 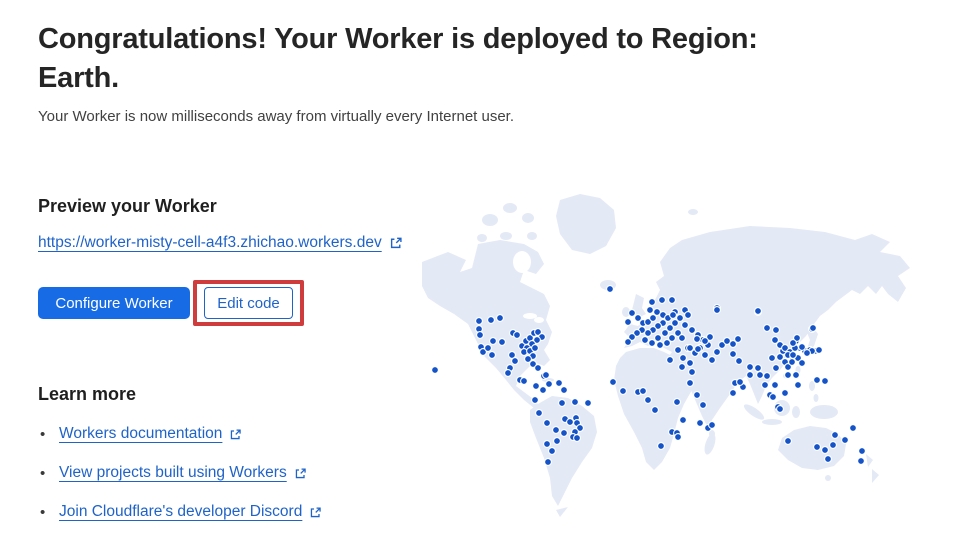 I want to click on edit-code-button: Edit code, so click(x=248, y=303).